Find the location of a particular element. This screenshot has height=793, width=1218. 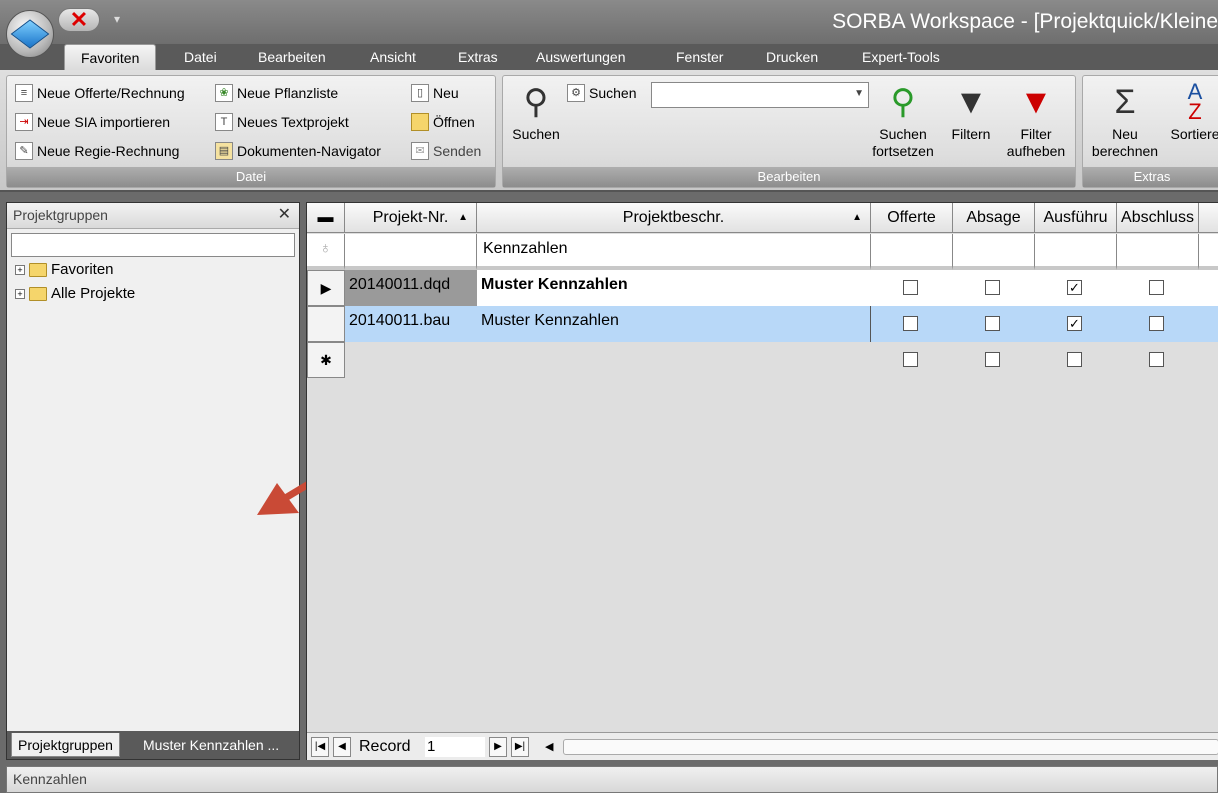

new-file-icon: ▯ is located at coordinates (420, 93).